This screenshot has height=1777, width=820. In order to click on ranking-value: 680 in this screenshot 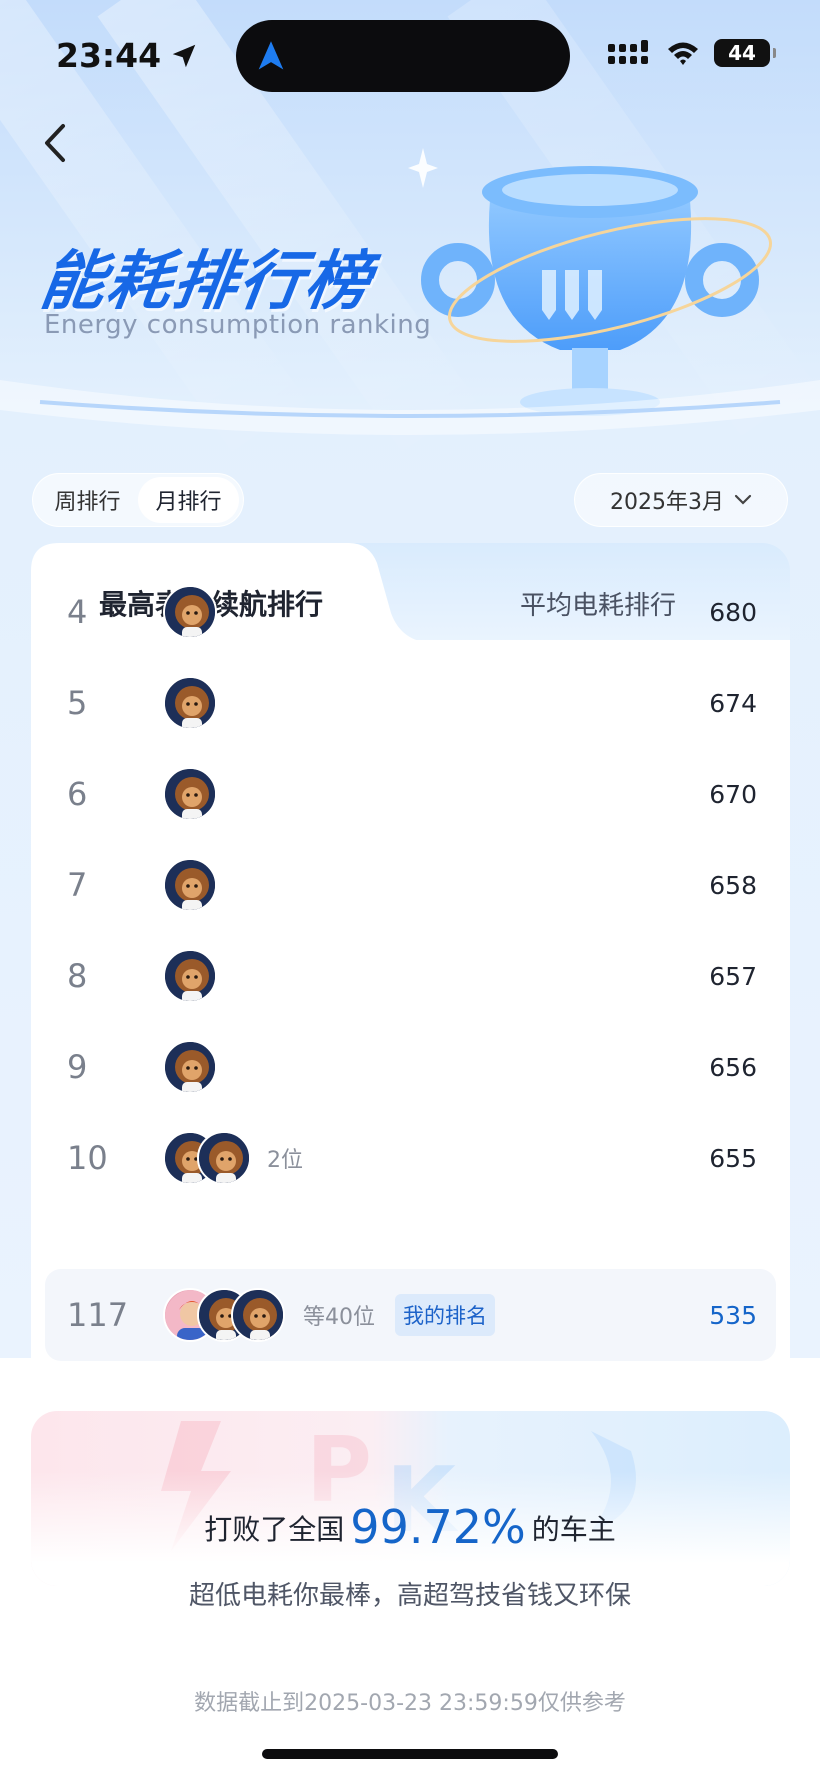, I will do `click(733, 612)`.